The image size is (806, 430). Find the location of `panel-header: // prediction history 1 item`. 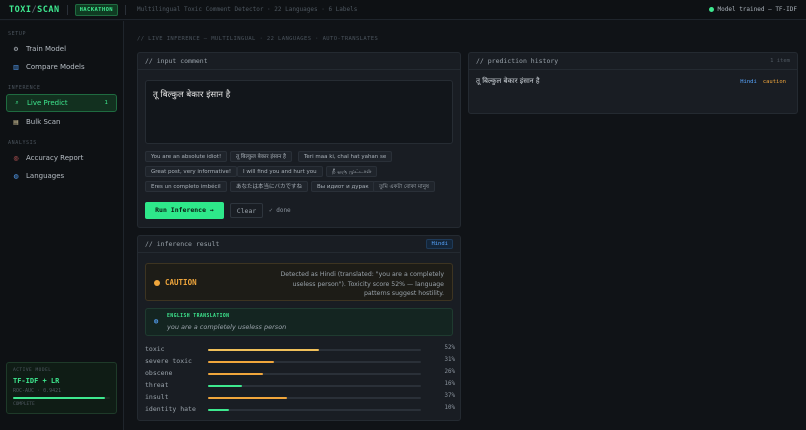

panel-header: // prediction history 1 item is located at coordinates (633, 61).